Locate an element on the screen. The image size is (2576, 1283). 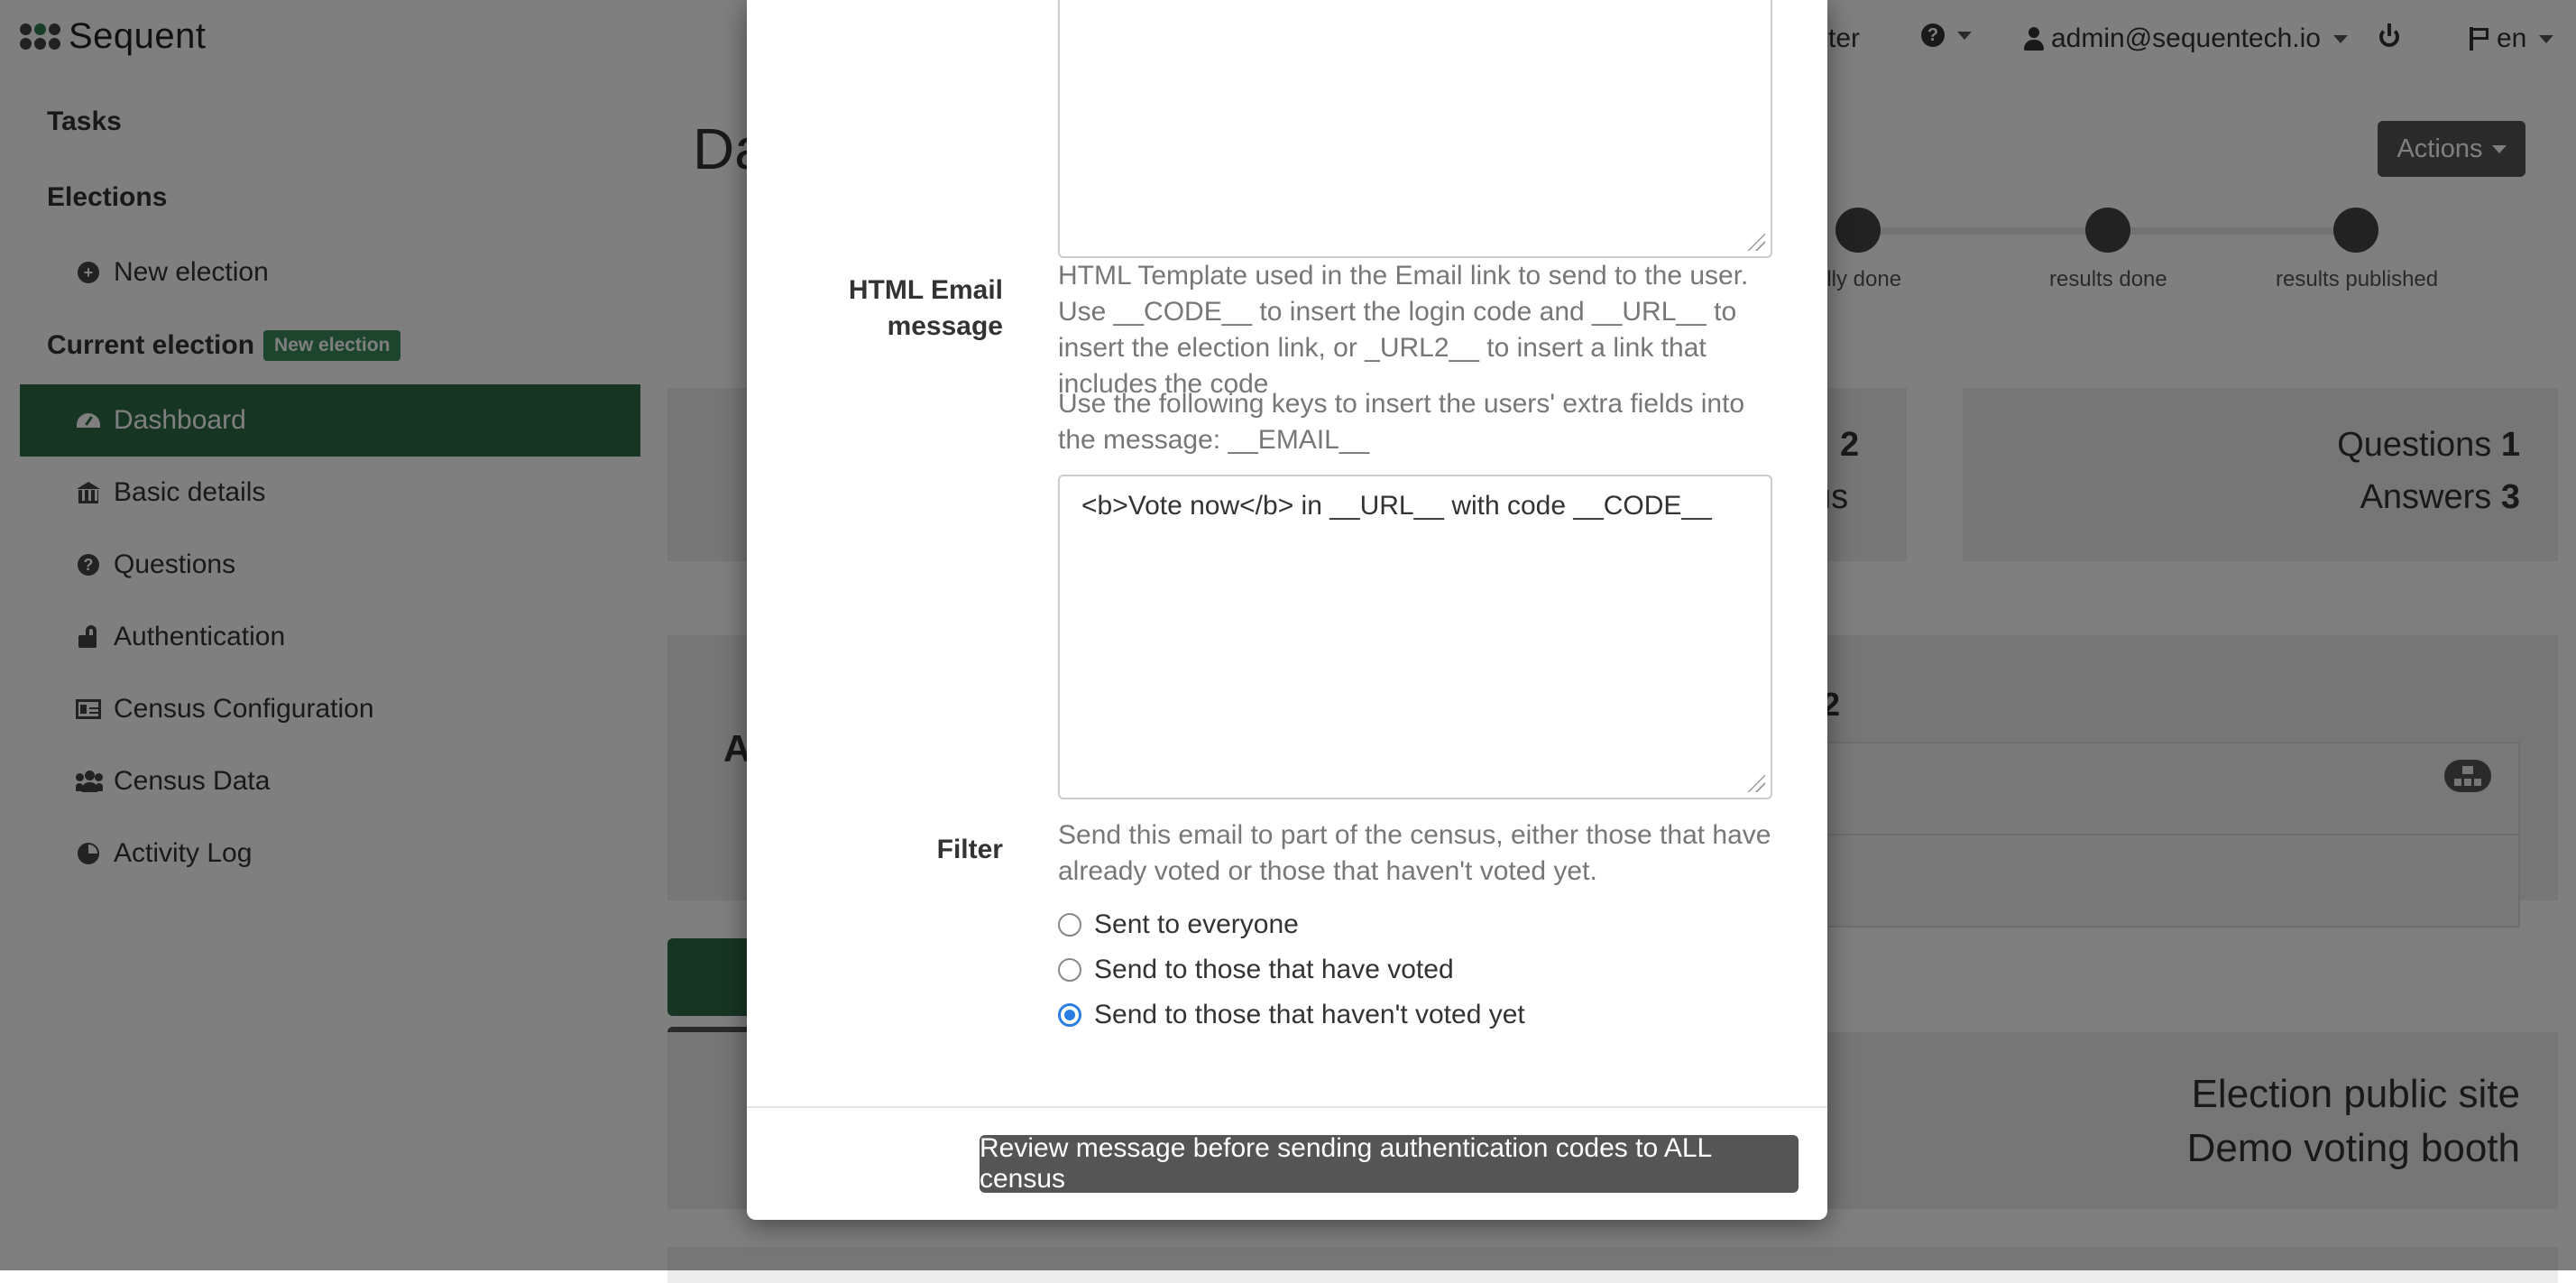
radio-send-to-voted: Send to those that have voted is located at coordinates (1256, 970).